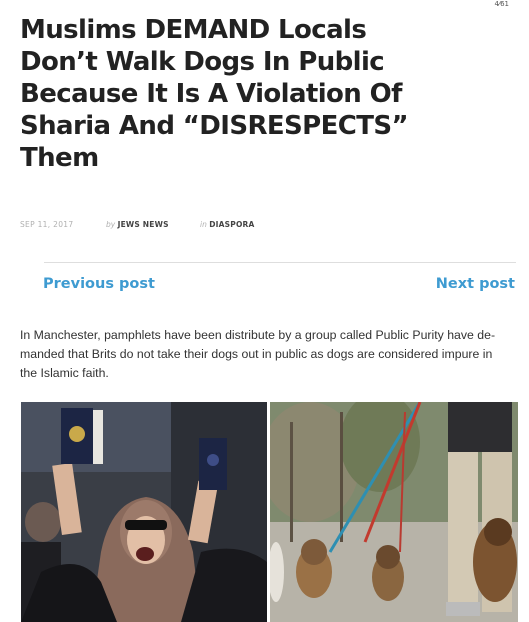 This screenshot has width=529, height=622. Describe the element at coordinates (231, 224) in the screenshot. I see `category-link: DIASPORA` at that location.